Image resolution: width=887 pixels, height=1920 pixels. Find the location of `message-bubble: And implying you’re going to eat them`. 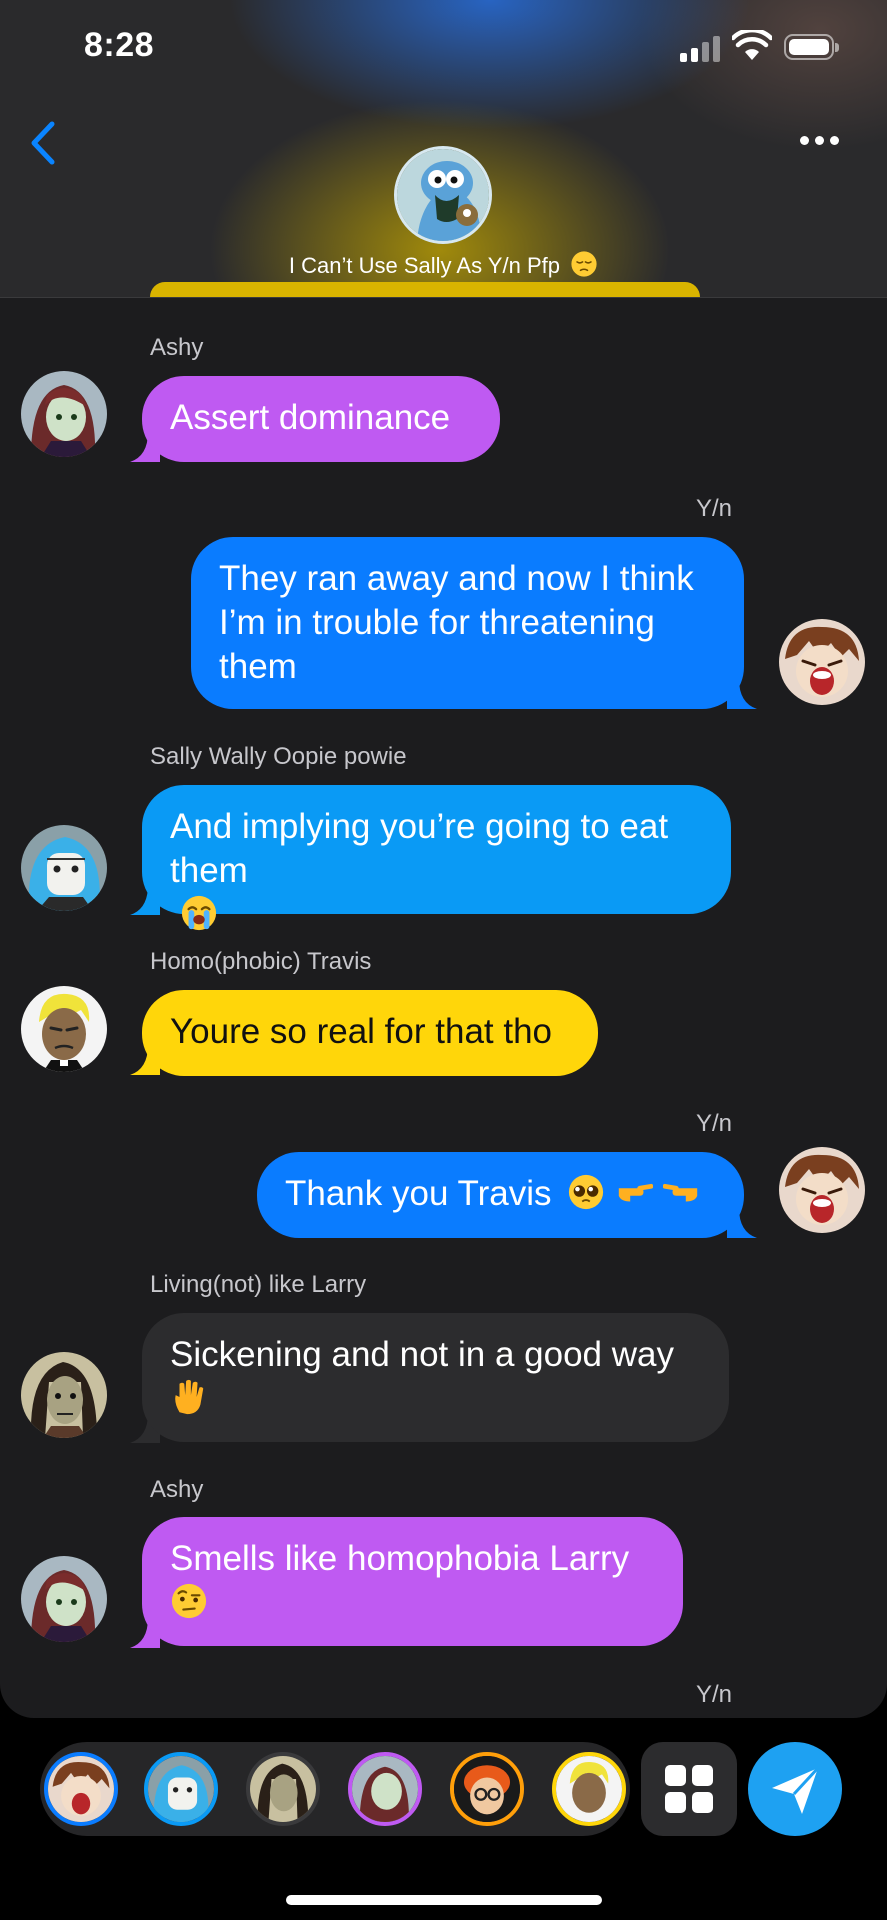

message-bubble: And implying you’re going to eat them is located at coordinates (436, 858).